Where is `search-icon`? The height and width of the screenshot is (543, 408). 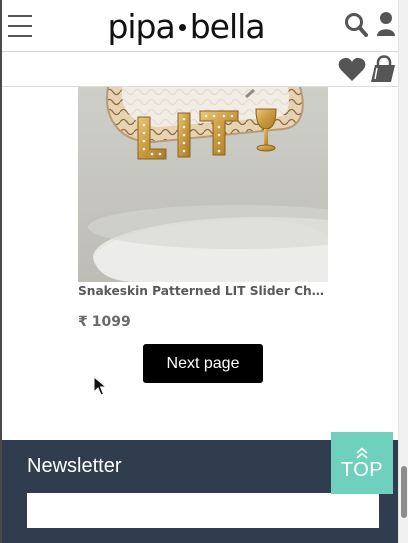
search-icon is located at coordinates (356, 25).